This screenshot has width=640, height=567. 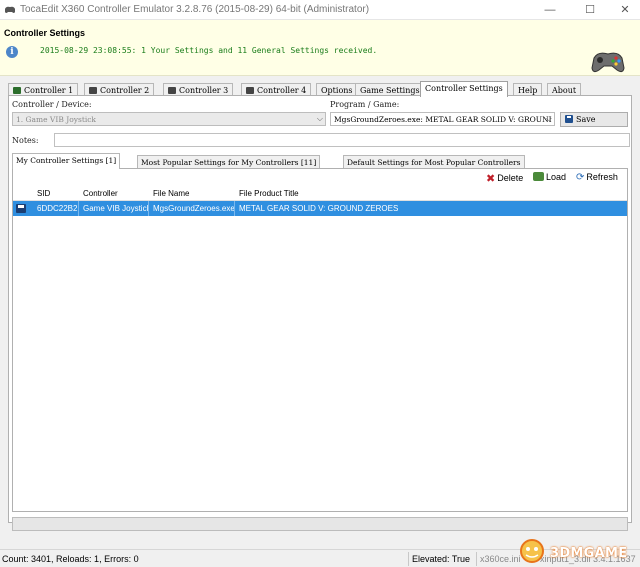 I want to click on cell-controller: Game VIB Joystick, so click(x=114, y=208).